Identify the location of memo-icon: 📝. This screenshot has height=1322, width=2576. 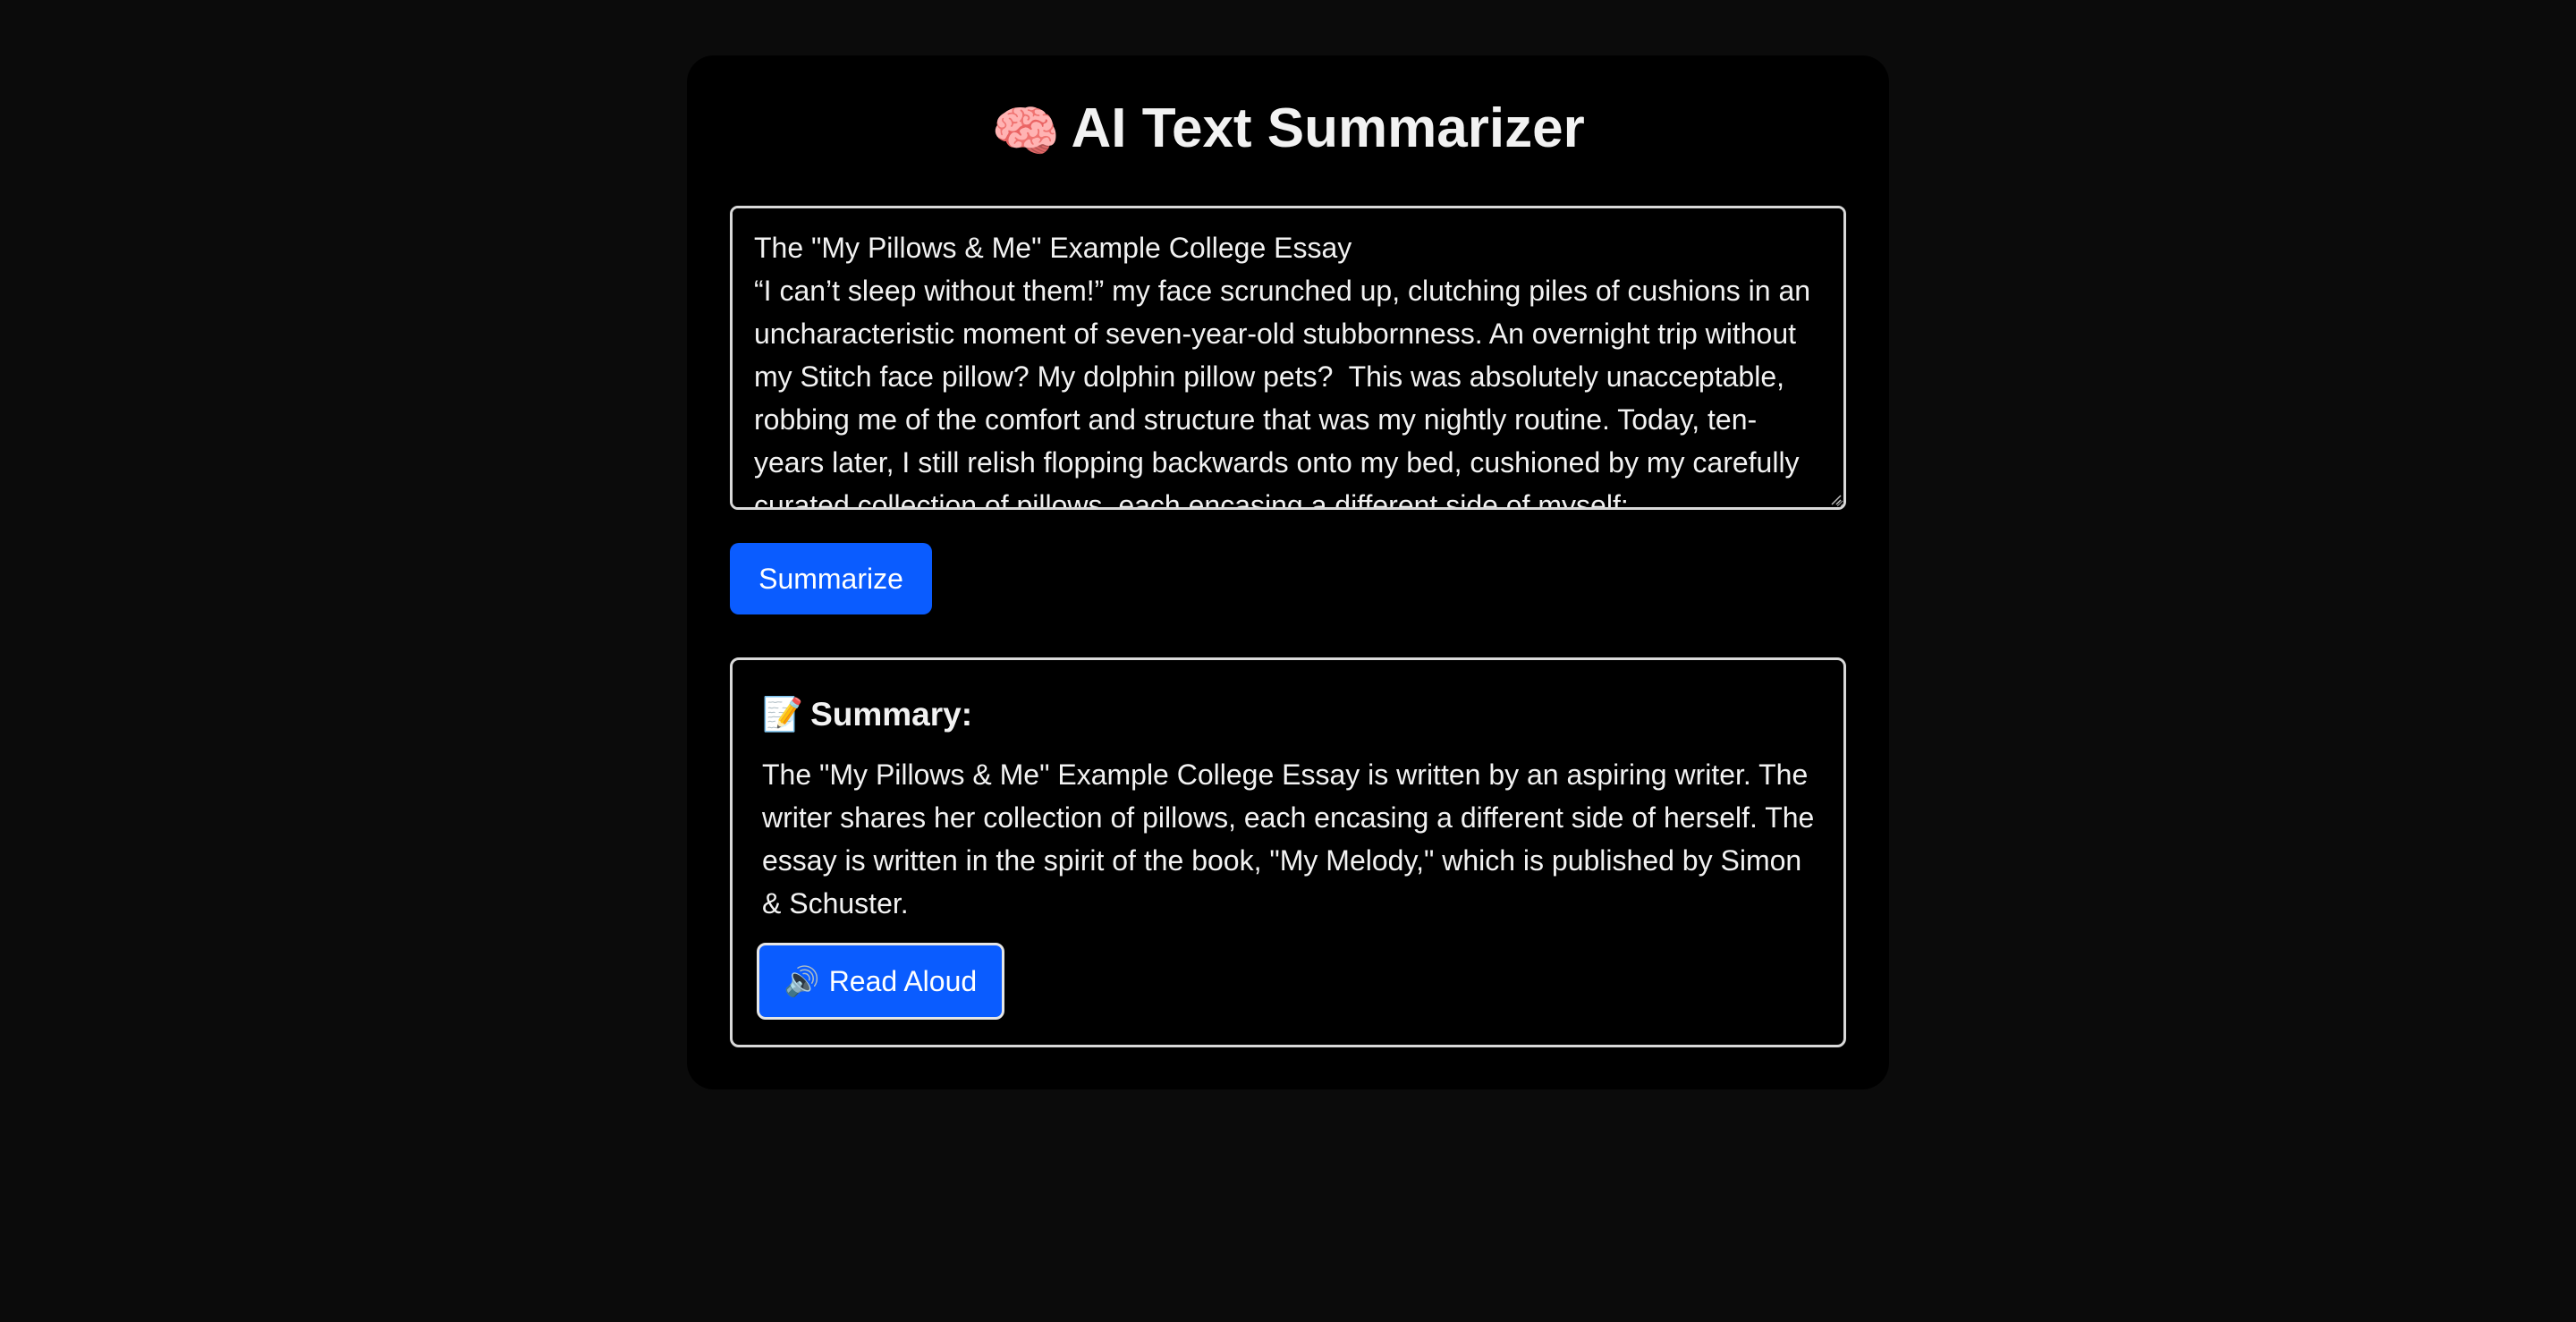
(783, 714).